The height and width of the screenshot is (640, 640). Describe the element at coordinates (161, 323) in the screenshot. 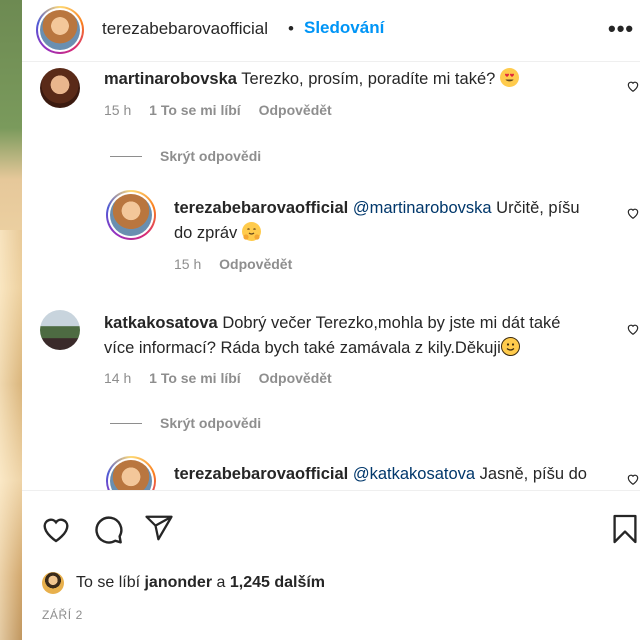

I see `comment-username: katkakosatova` at that location.